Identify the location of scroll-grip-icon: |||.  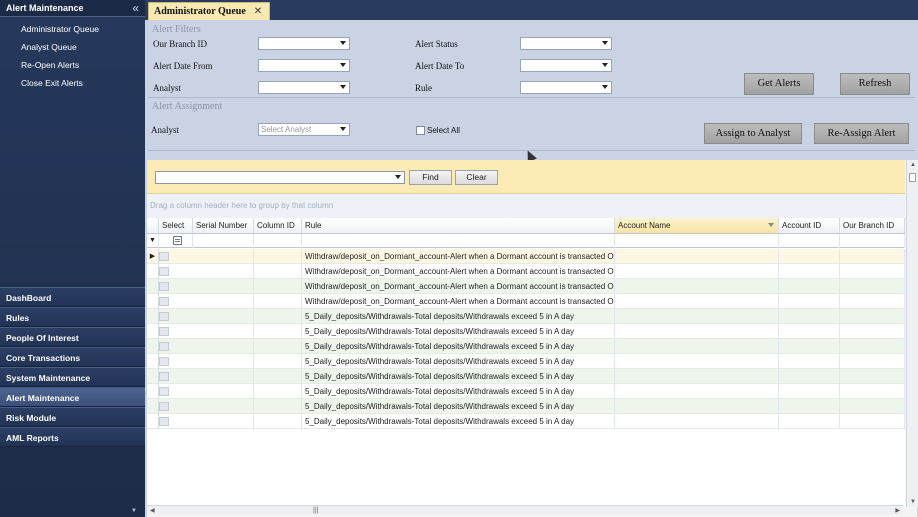
(315, 510).